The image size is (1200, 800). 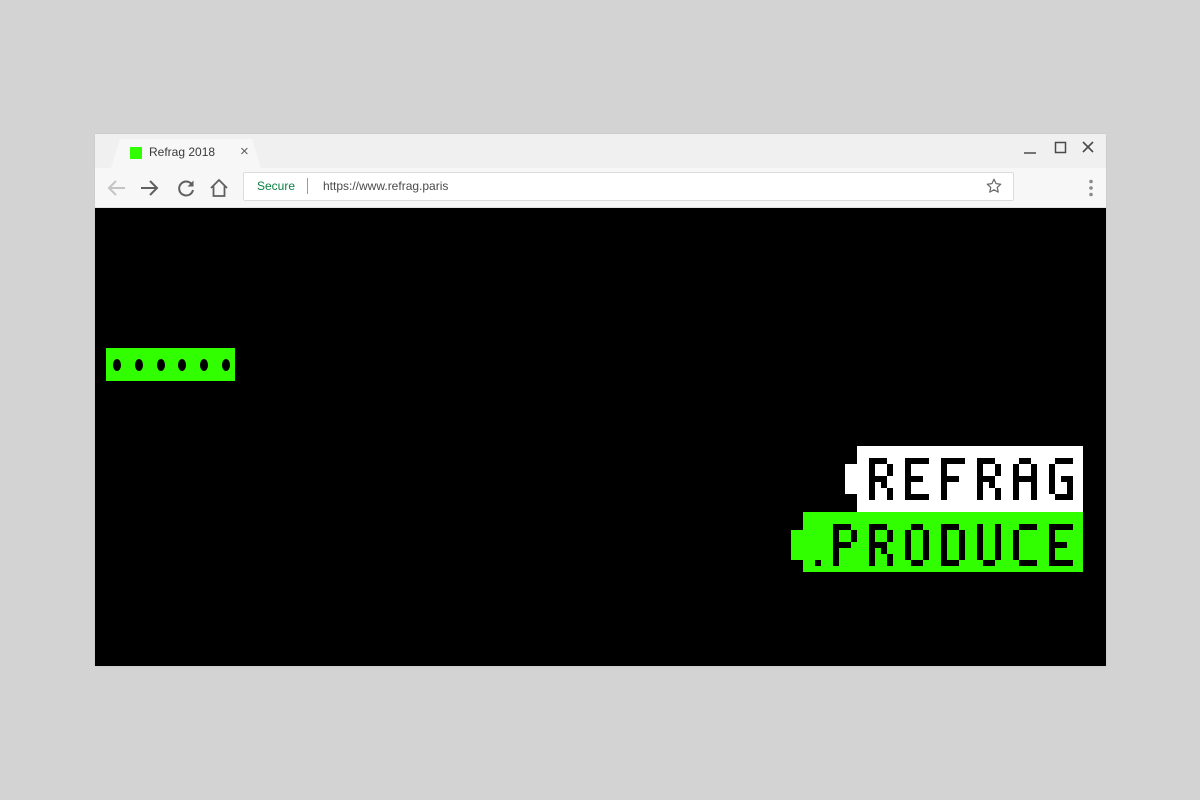 I want to click on minimize-icon, so click(x=1030, y=148).